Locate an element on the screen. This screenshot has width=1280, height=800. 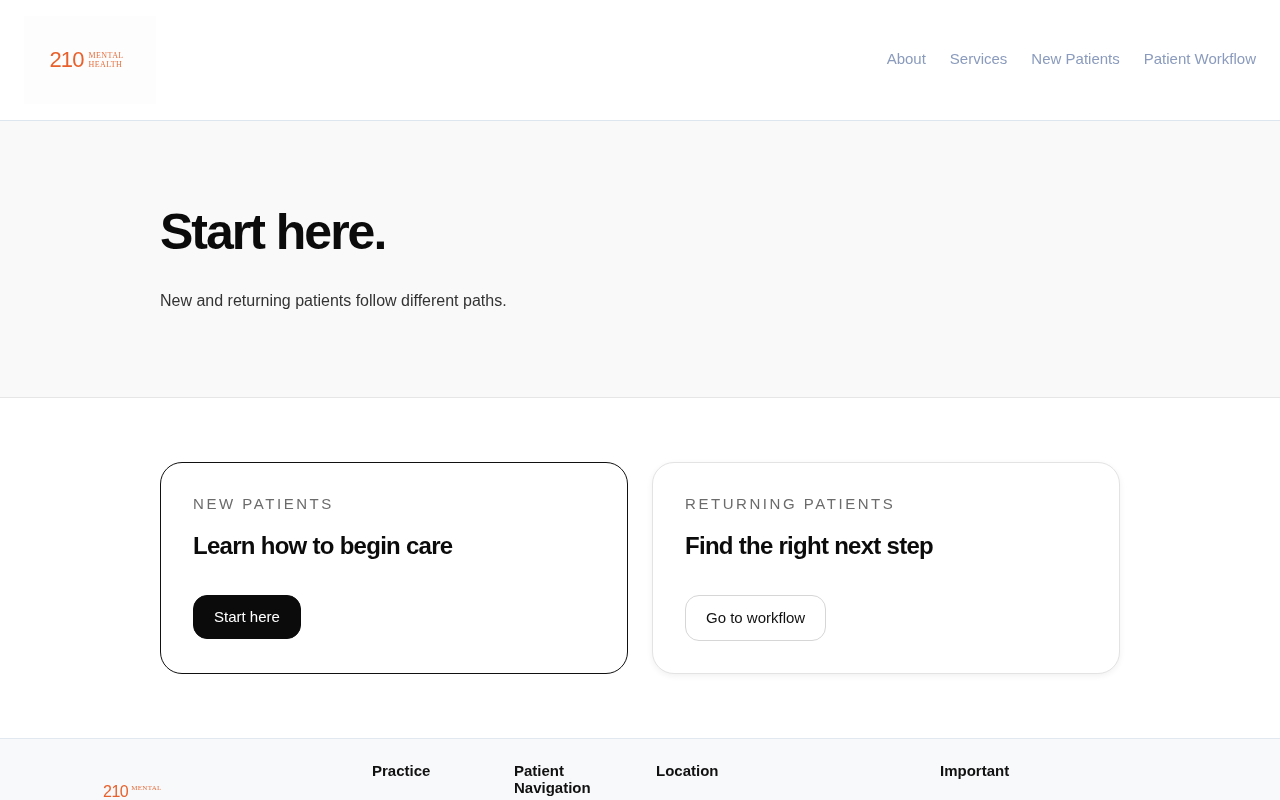
start-button: Start here is located at coordinates (247, 617).